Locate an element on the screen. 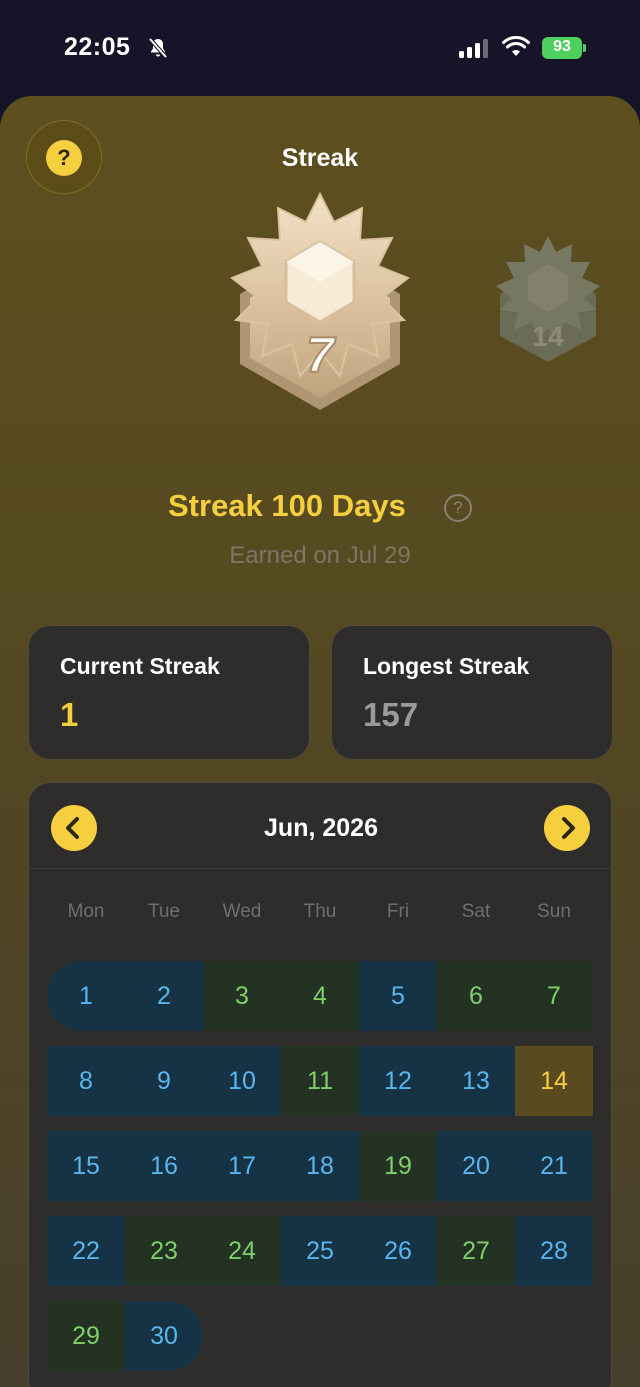 The image size is (640, 1387). calendar-day: 12 is located at coordinates (398, 1081).